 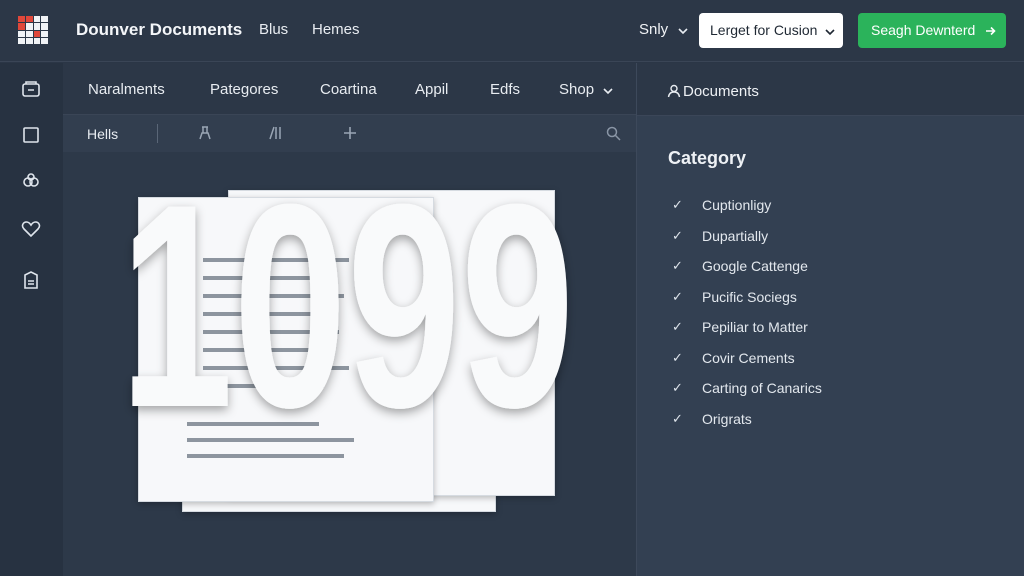 I want to click on tab-shop: Shop, so click(x=586, y=90).